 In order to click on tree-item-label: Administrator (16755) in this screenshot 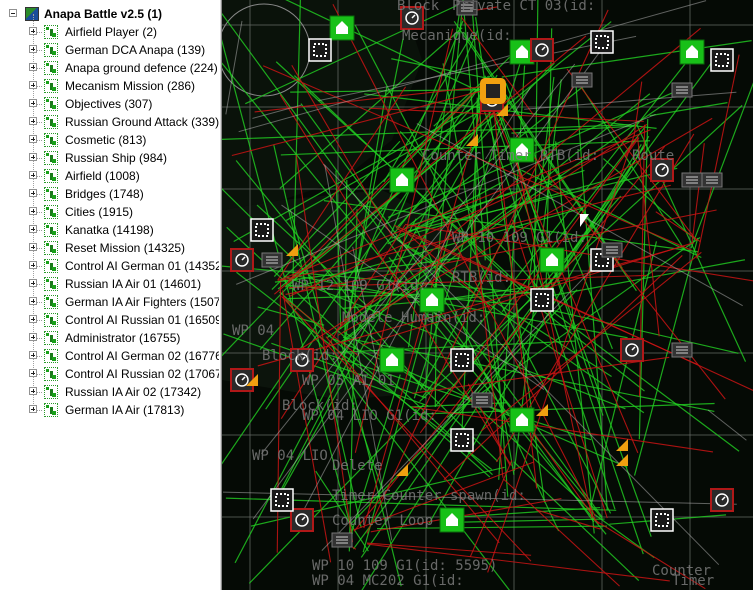, I will do `click(123, 338)`.